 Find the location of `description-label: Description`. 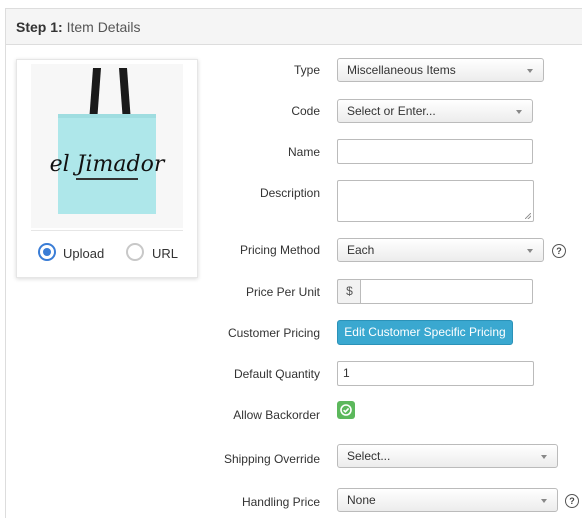

description-label: Description is located at coordinates (289, 193).